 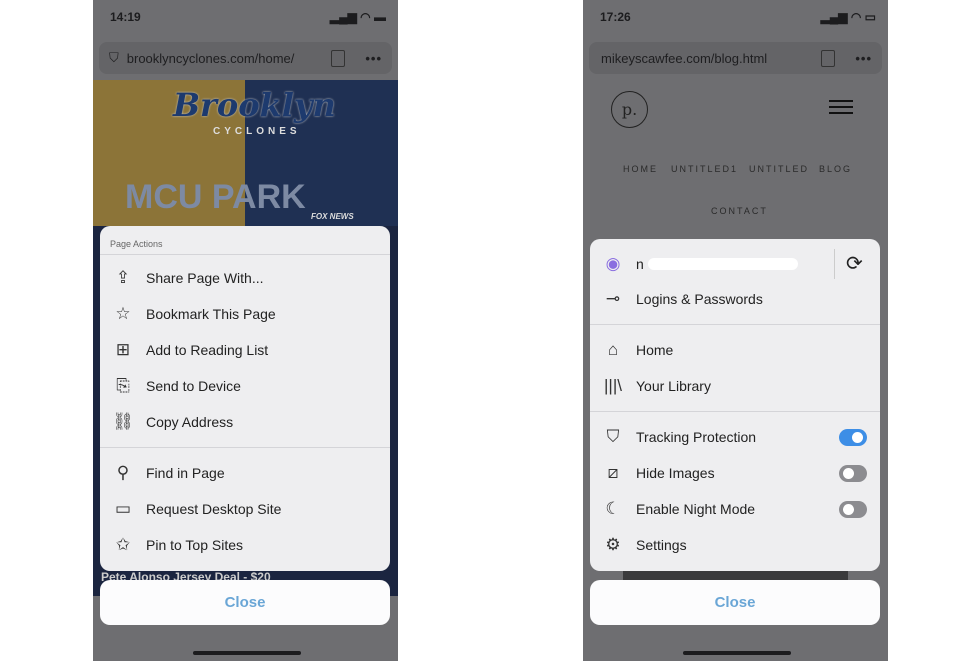 I want to click on sync-icon: ⟳, so click(x=854, y=263).